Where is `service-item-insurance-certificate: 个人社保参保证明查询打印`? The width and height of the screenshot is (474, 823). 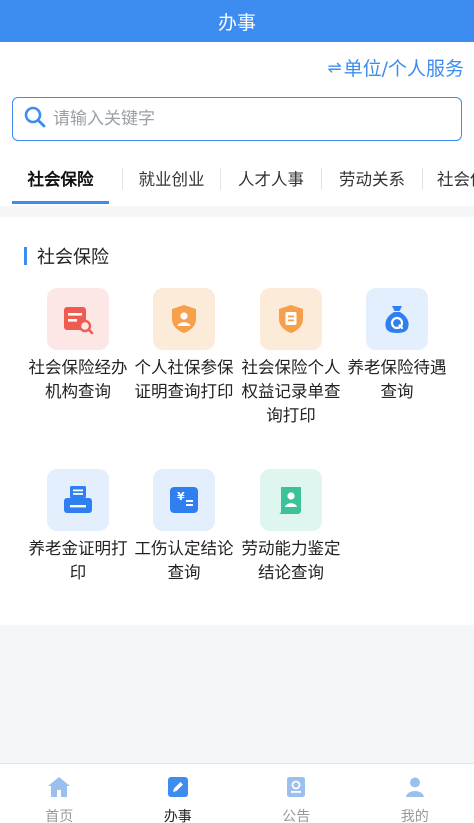 service-item-insurance-certificate: 个人社保参保证明查询打印 is located at coordinates (184, 346).